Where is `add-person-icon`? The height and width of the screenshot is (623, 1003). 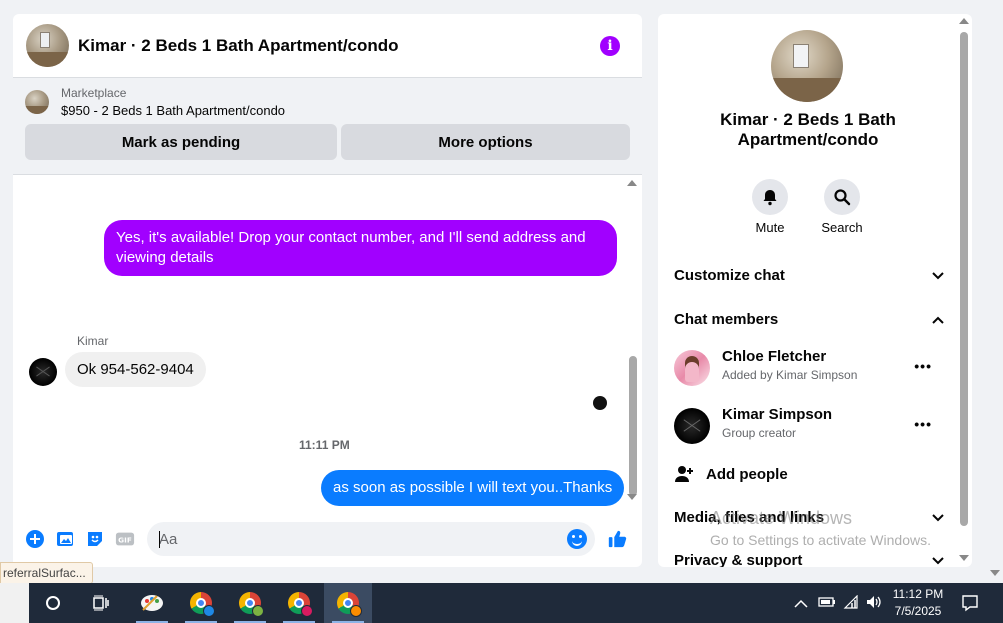 add-person-icon is located at coordinates (684, 474).